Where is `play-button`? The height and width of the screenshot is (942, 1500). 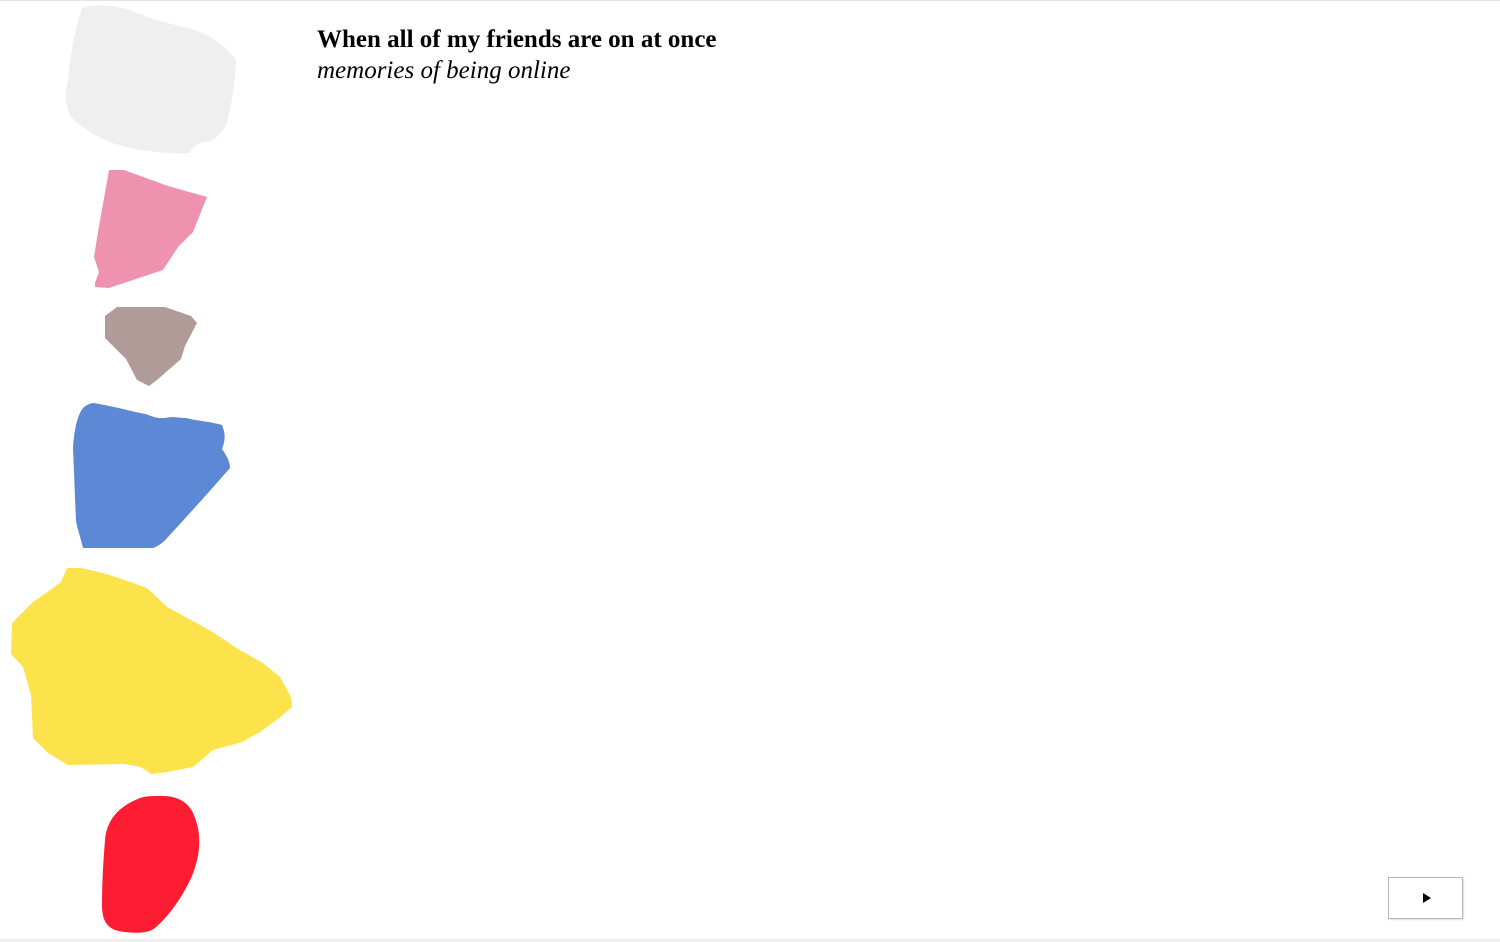 play-button is located at coordinates (1425, 898).